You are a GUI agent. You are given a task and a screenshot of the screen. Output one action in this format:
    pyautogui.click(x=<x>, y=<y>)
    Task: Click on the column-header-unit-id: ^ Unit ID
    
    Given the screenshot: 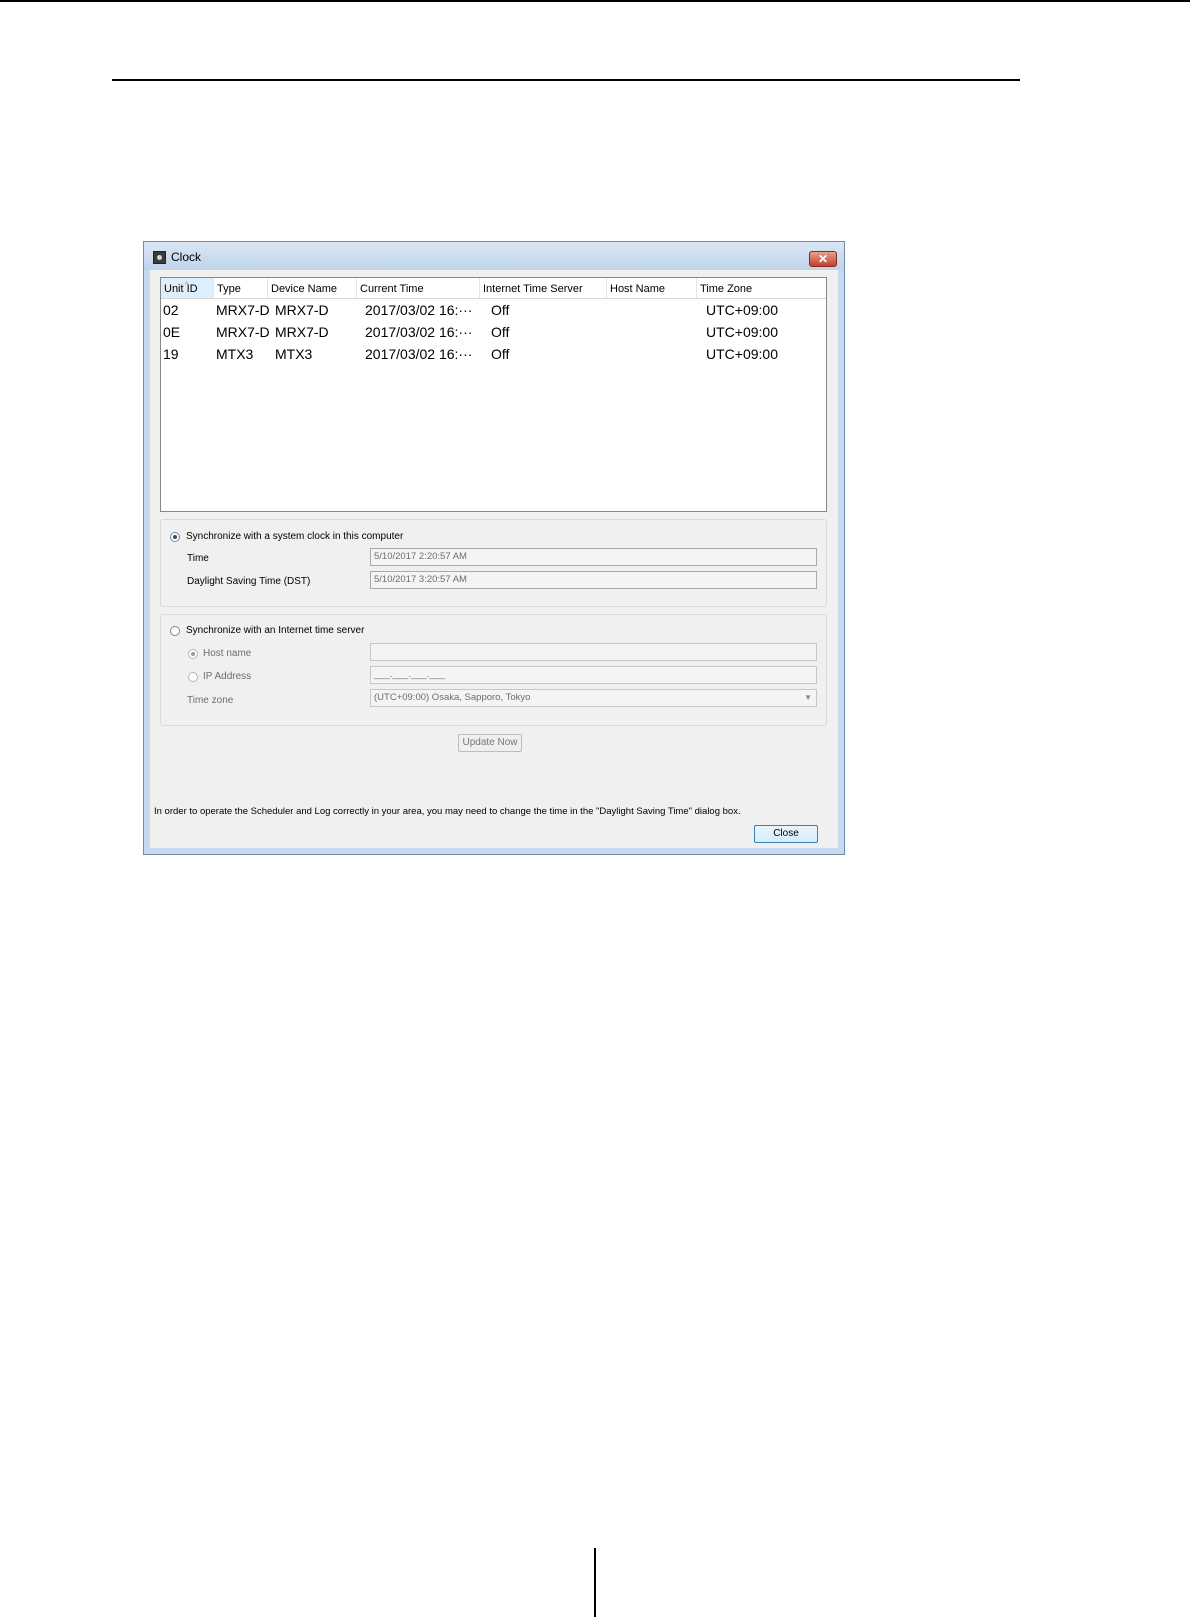 What is the action you would take?
    pyautogui.click(x=187, y=288)
    